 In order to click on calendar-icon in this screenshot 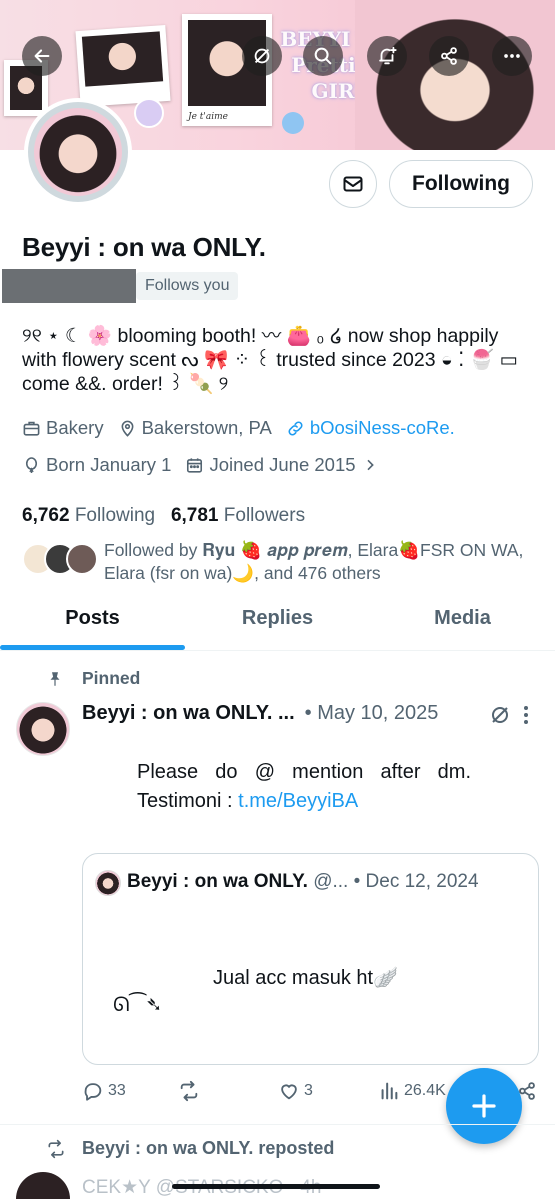, I will do `click(195, 465)`.